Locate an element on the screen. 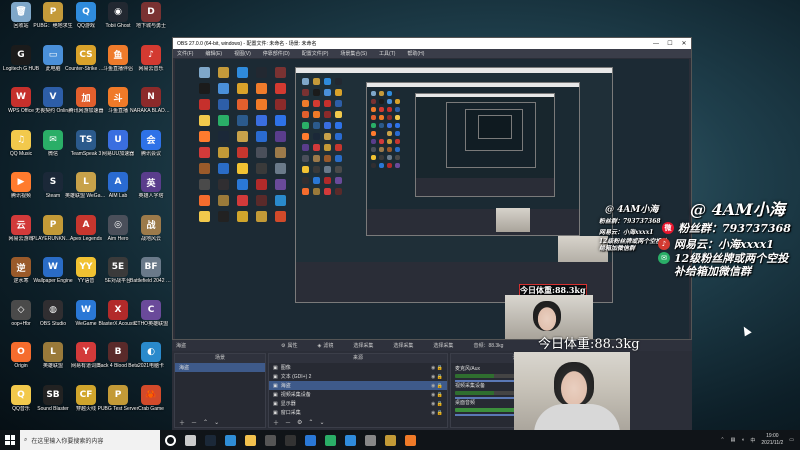  menu-item: 编辑(E) is located at coordinates (213, 53).